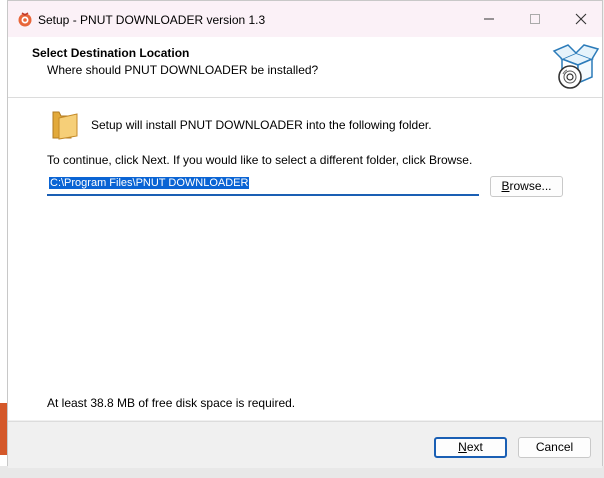  I want to click on maximize-icon, so click(535, 19).